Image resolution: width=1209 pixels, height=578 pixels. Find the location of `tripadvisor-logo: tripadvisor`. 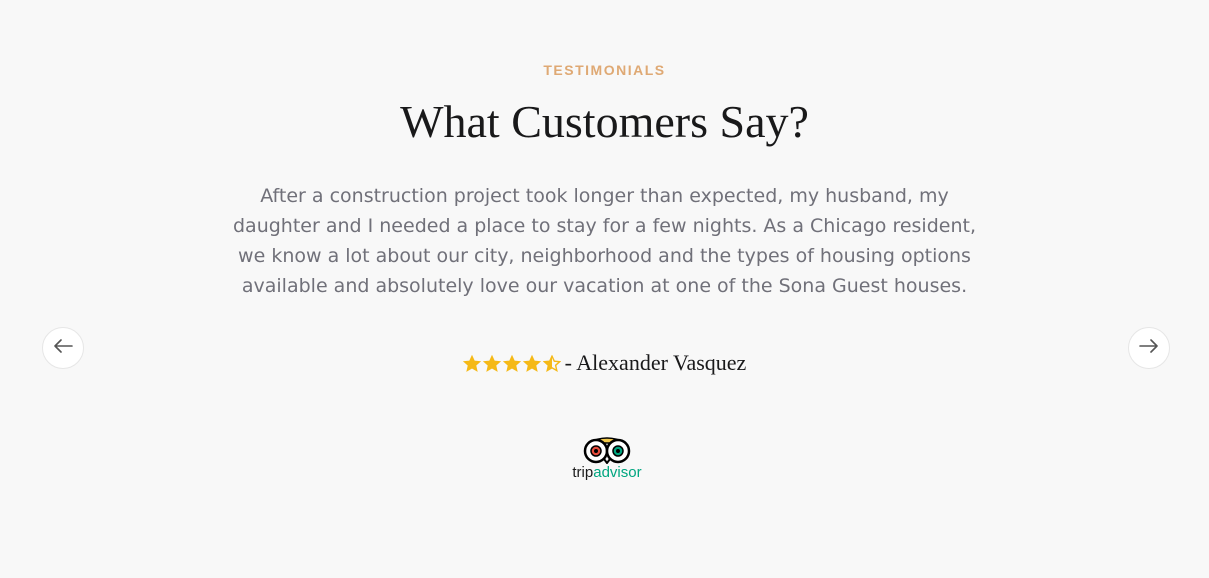

tripadvisor-logo: tripadvisor is located at coordinates (607, 463).